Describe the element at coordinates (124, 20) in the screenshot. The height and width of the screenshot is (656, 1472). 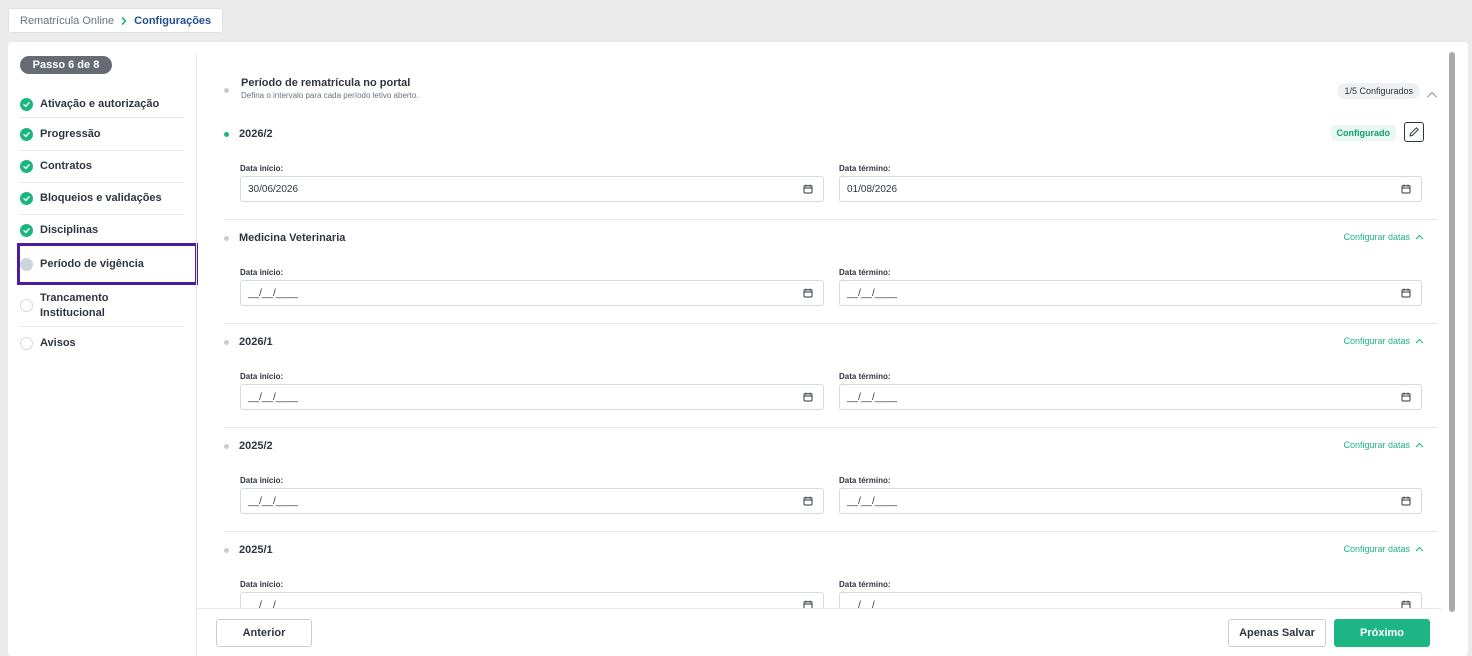
I see `chevron-right-icon` at that location.